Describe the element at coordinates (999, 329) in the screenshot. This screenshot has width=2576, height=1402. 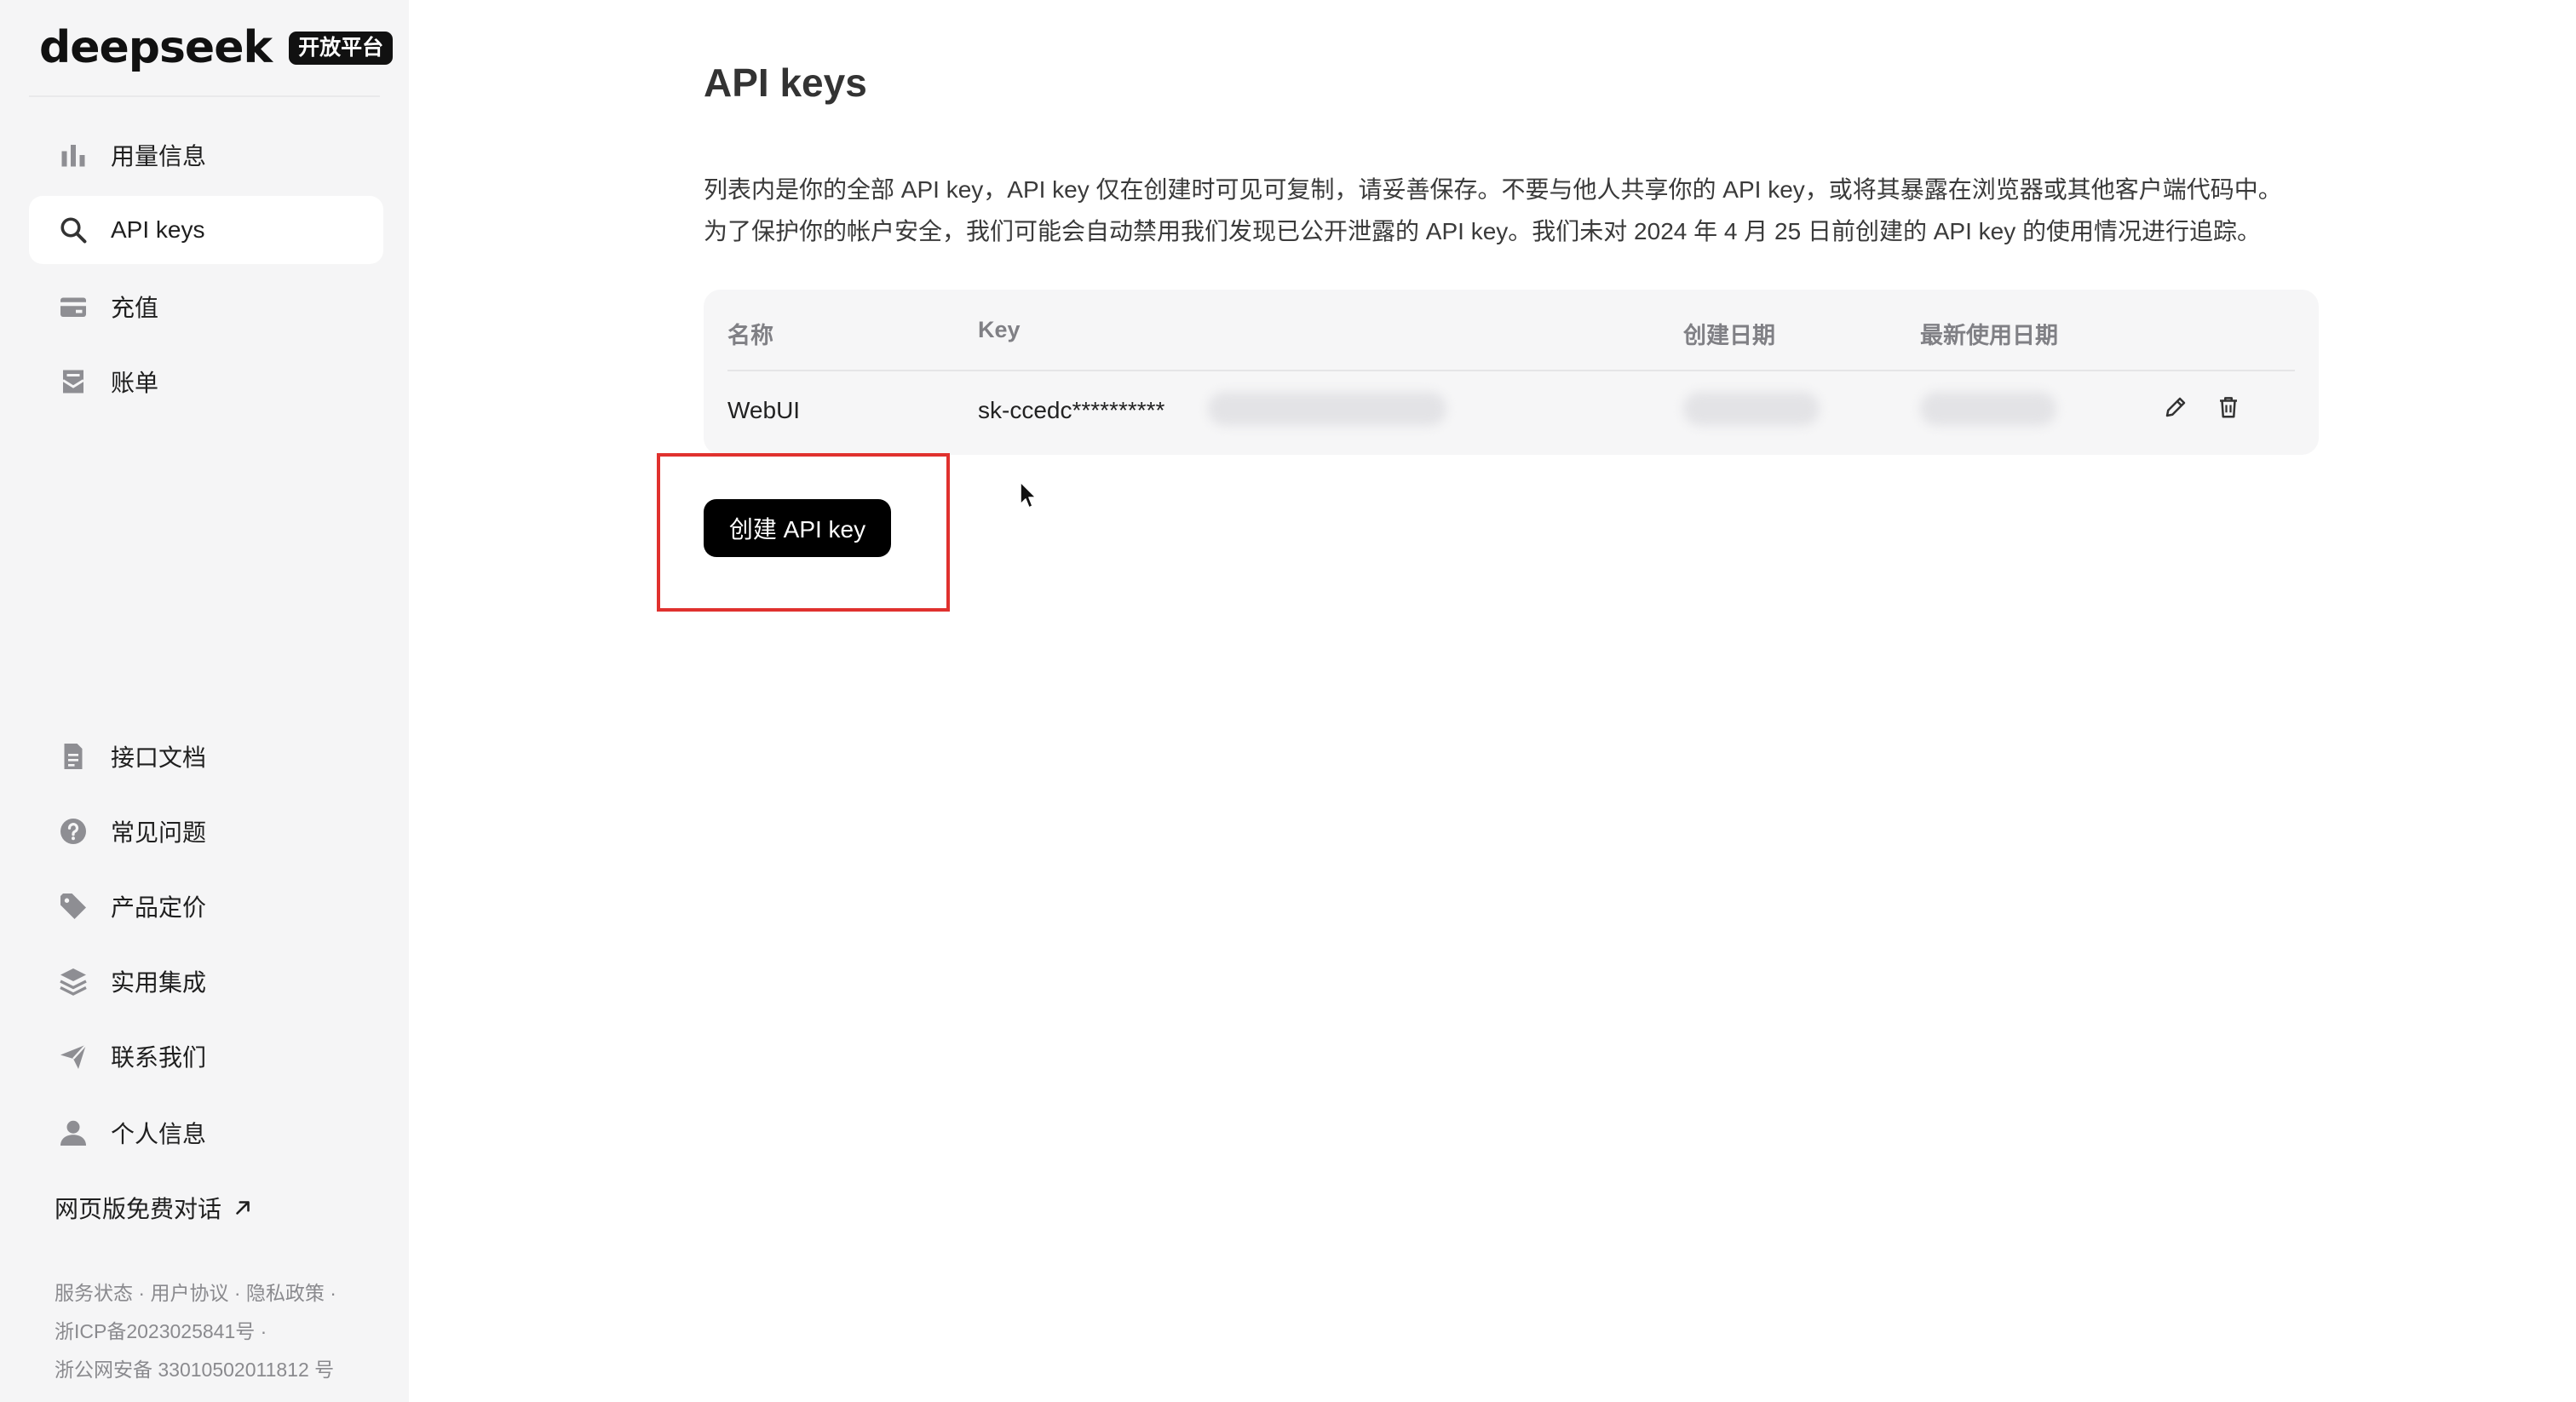
I see `column-header-key: Key` at that location.